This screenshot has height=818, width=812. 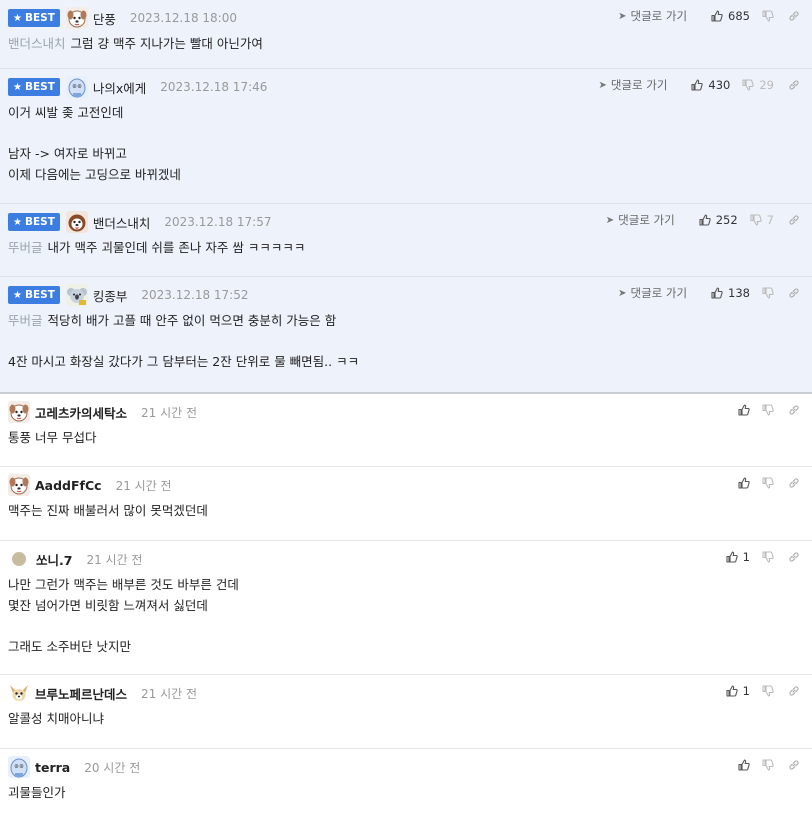 What do you see at coordinates (108, 510) in the screenshot?
I see `comment-text: 맥주는 진짜 배불러서 많이 못먹겠던데` at bounding box center [108, 510].